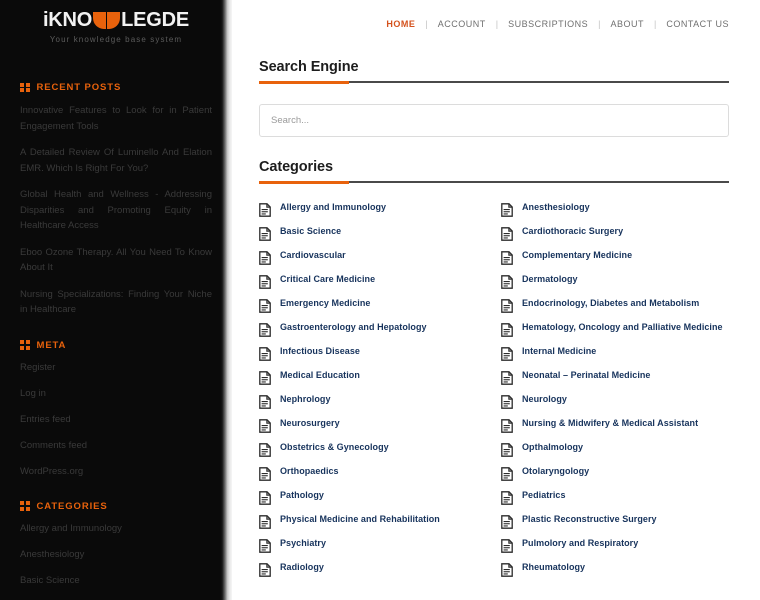 The height and width of the screenshot is (600, 760). Describe the element at coordinates (373, 501) in the screenshot. I see `category-item: Pathology` at that location.